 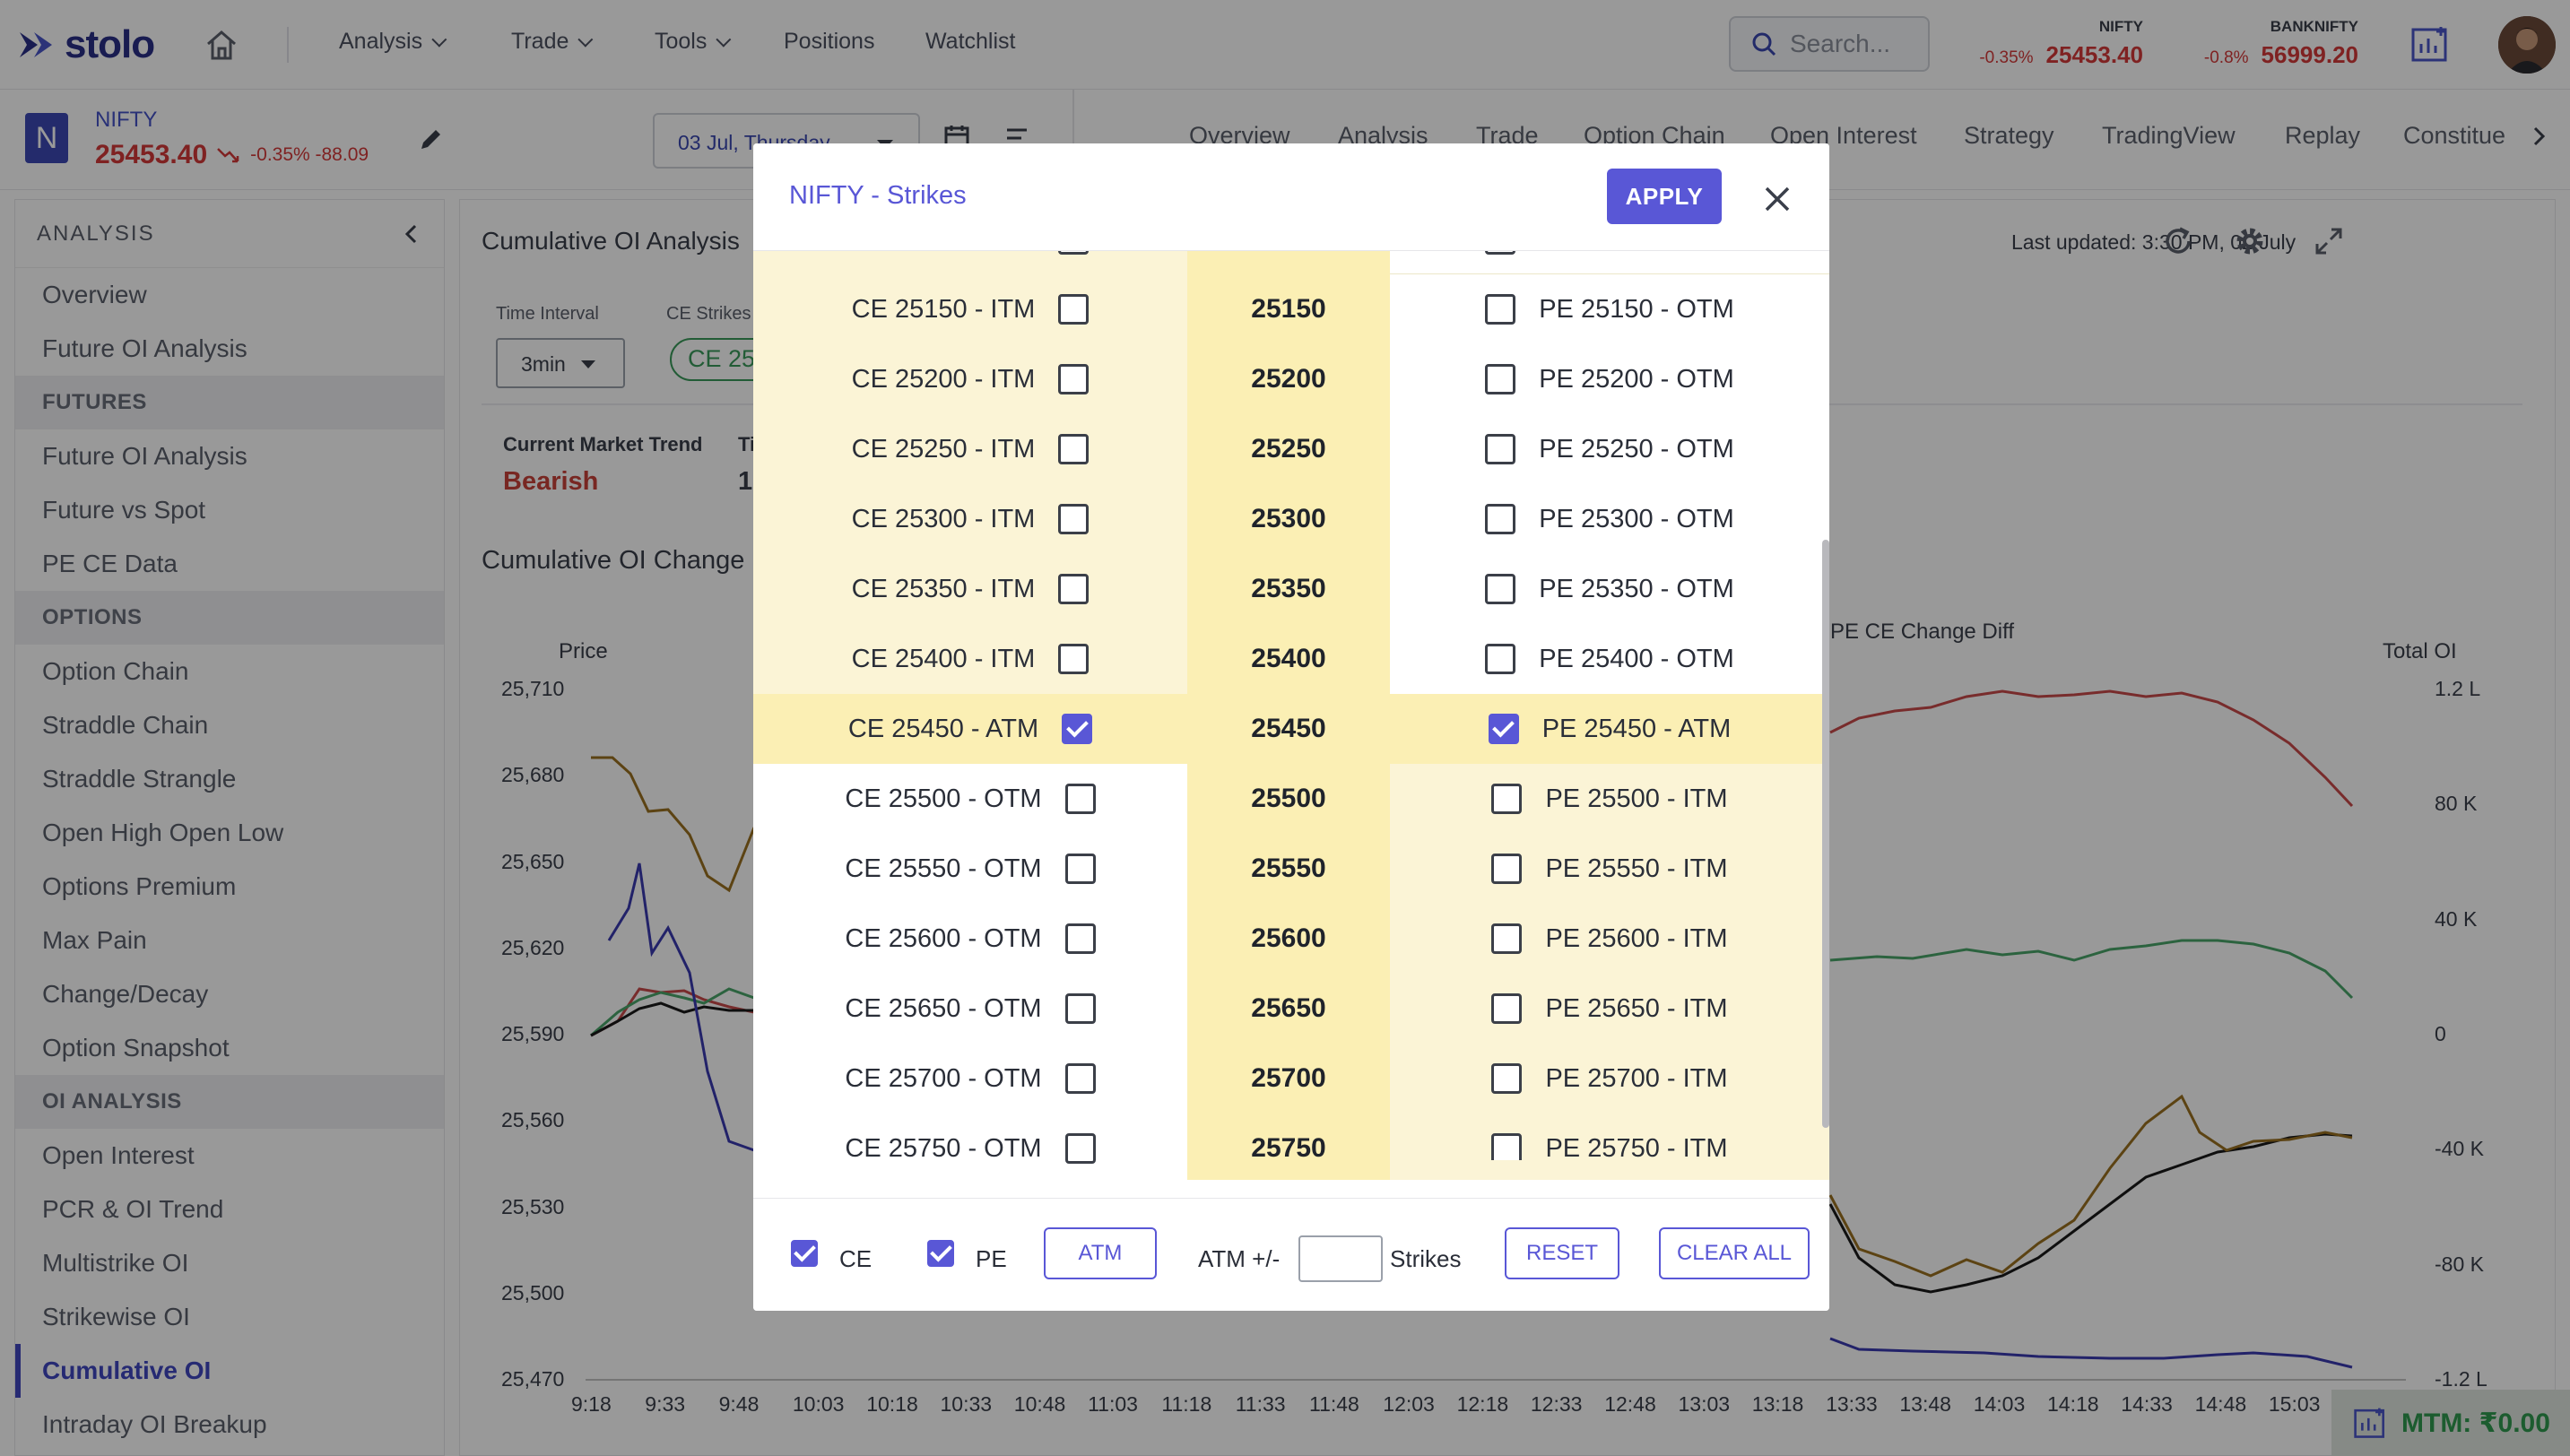 I want to click on strike-value: 25300, so click(x=1288, y=519).